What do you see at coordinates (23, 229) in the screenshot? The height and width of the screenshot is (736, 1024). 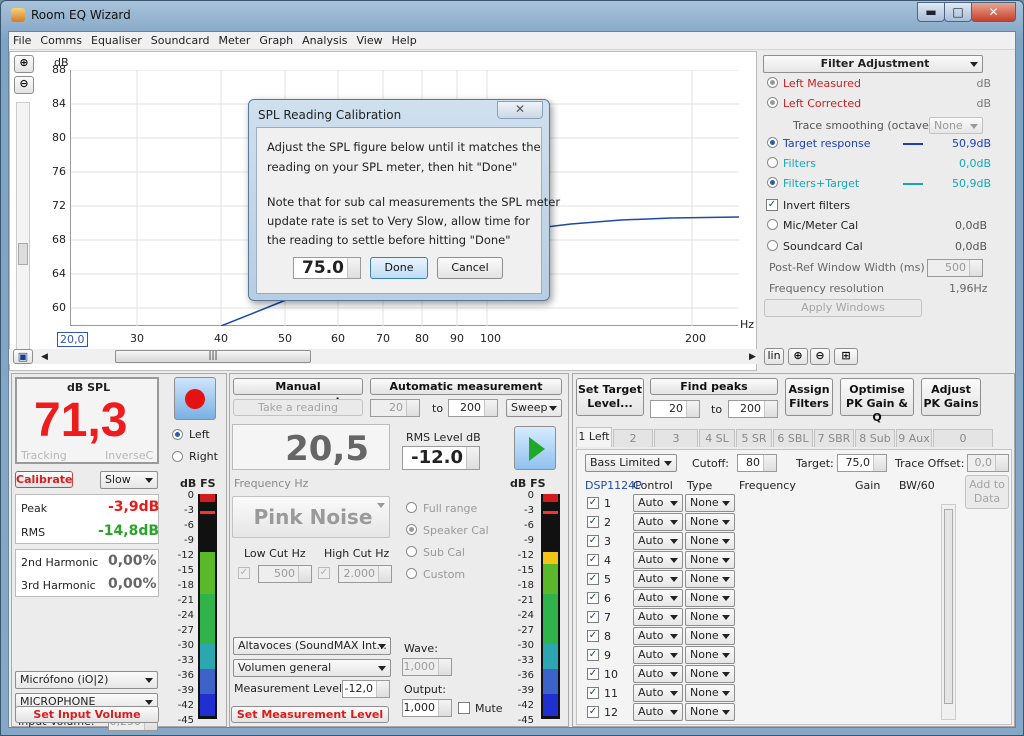 I see `graph-scrollbar` at bounding box center [23, 229].